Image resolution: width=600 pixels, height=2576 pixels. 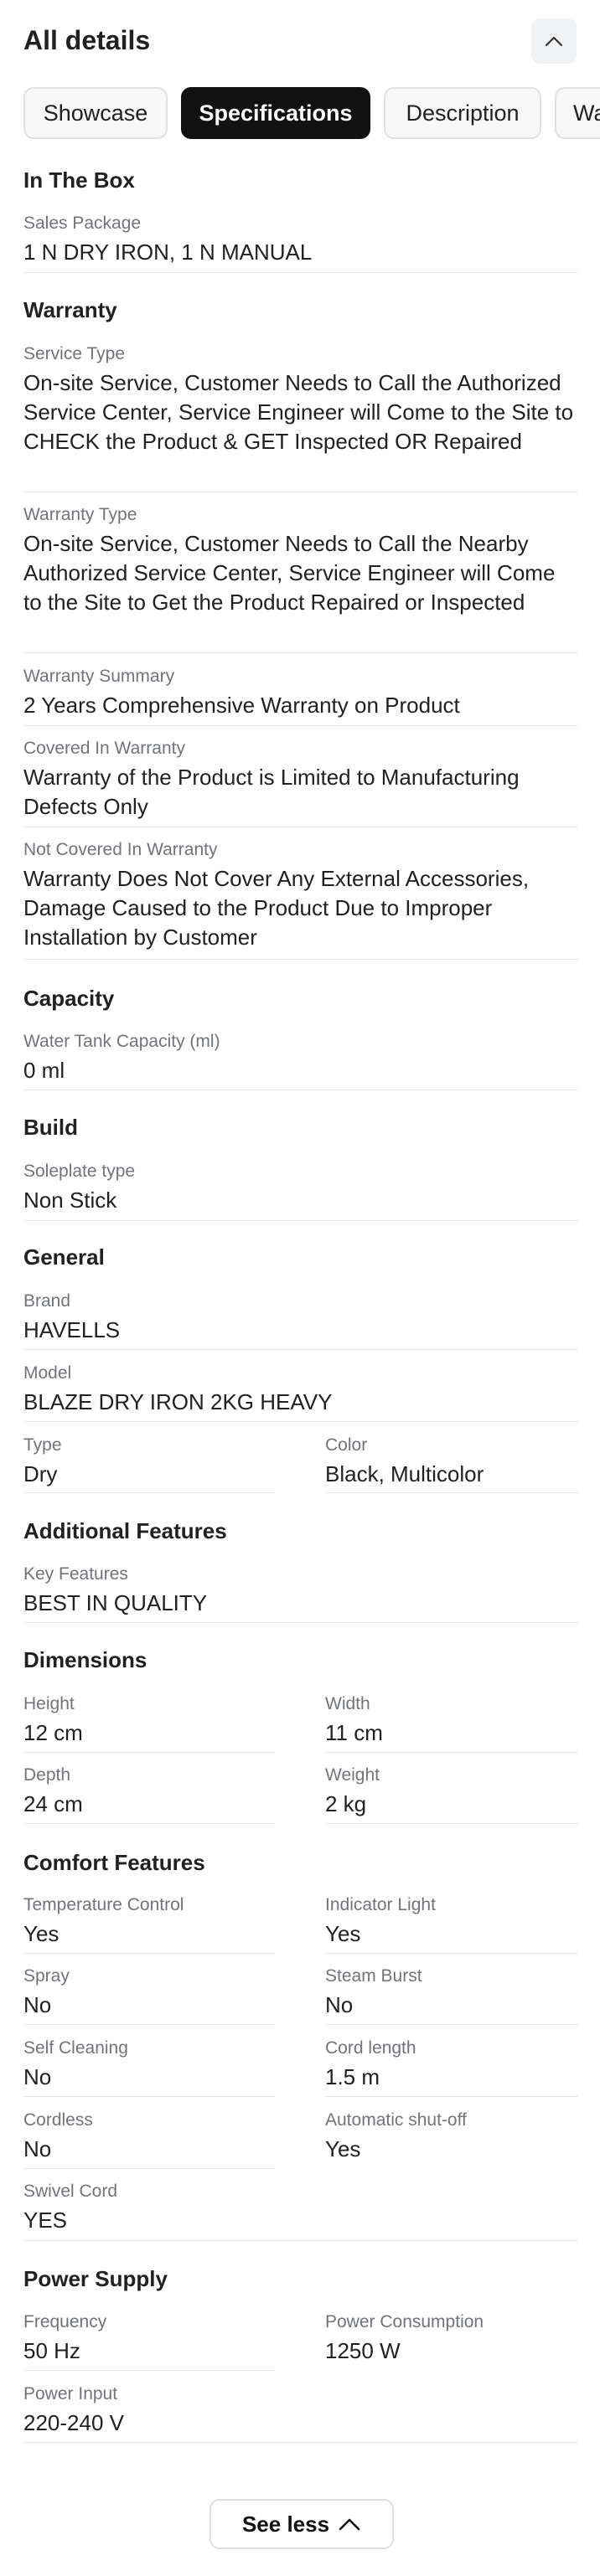 I want to click on spec-value: BLAZE DRY IRON 2KG HEAVY, so click(x=178, y=1401).